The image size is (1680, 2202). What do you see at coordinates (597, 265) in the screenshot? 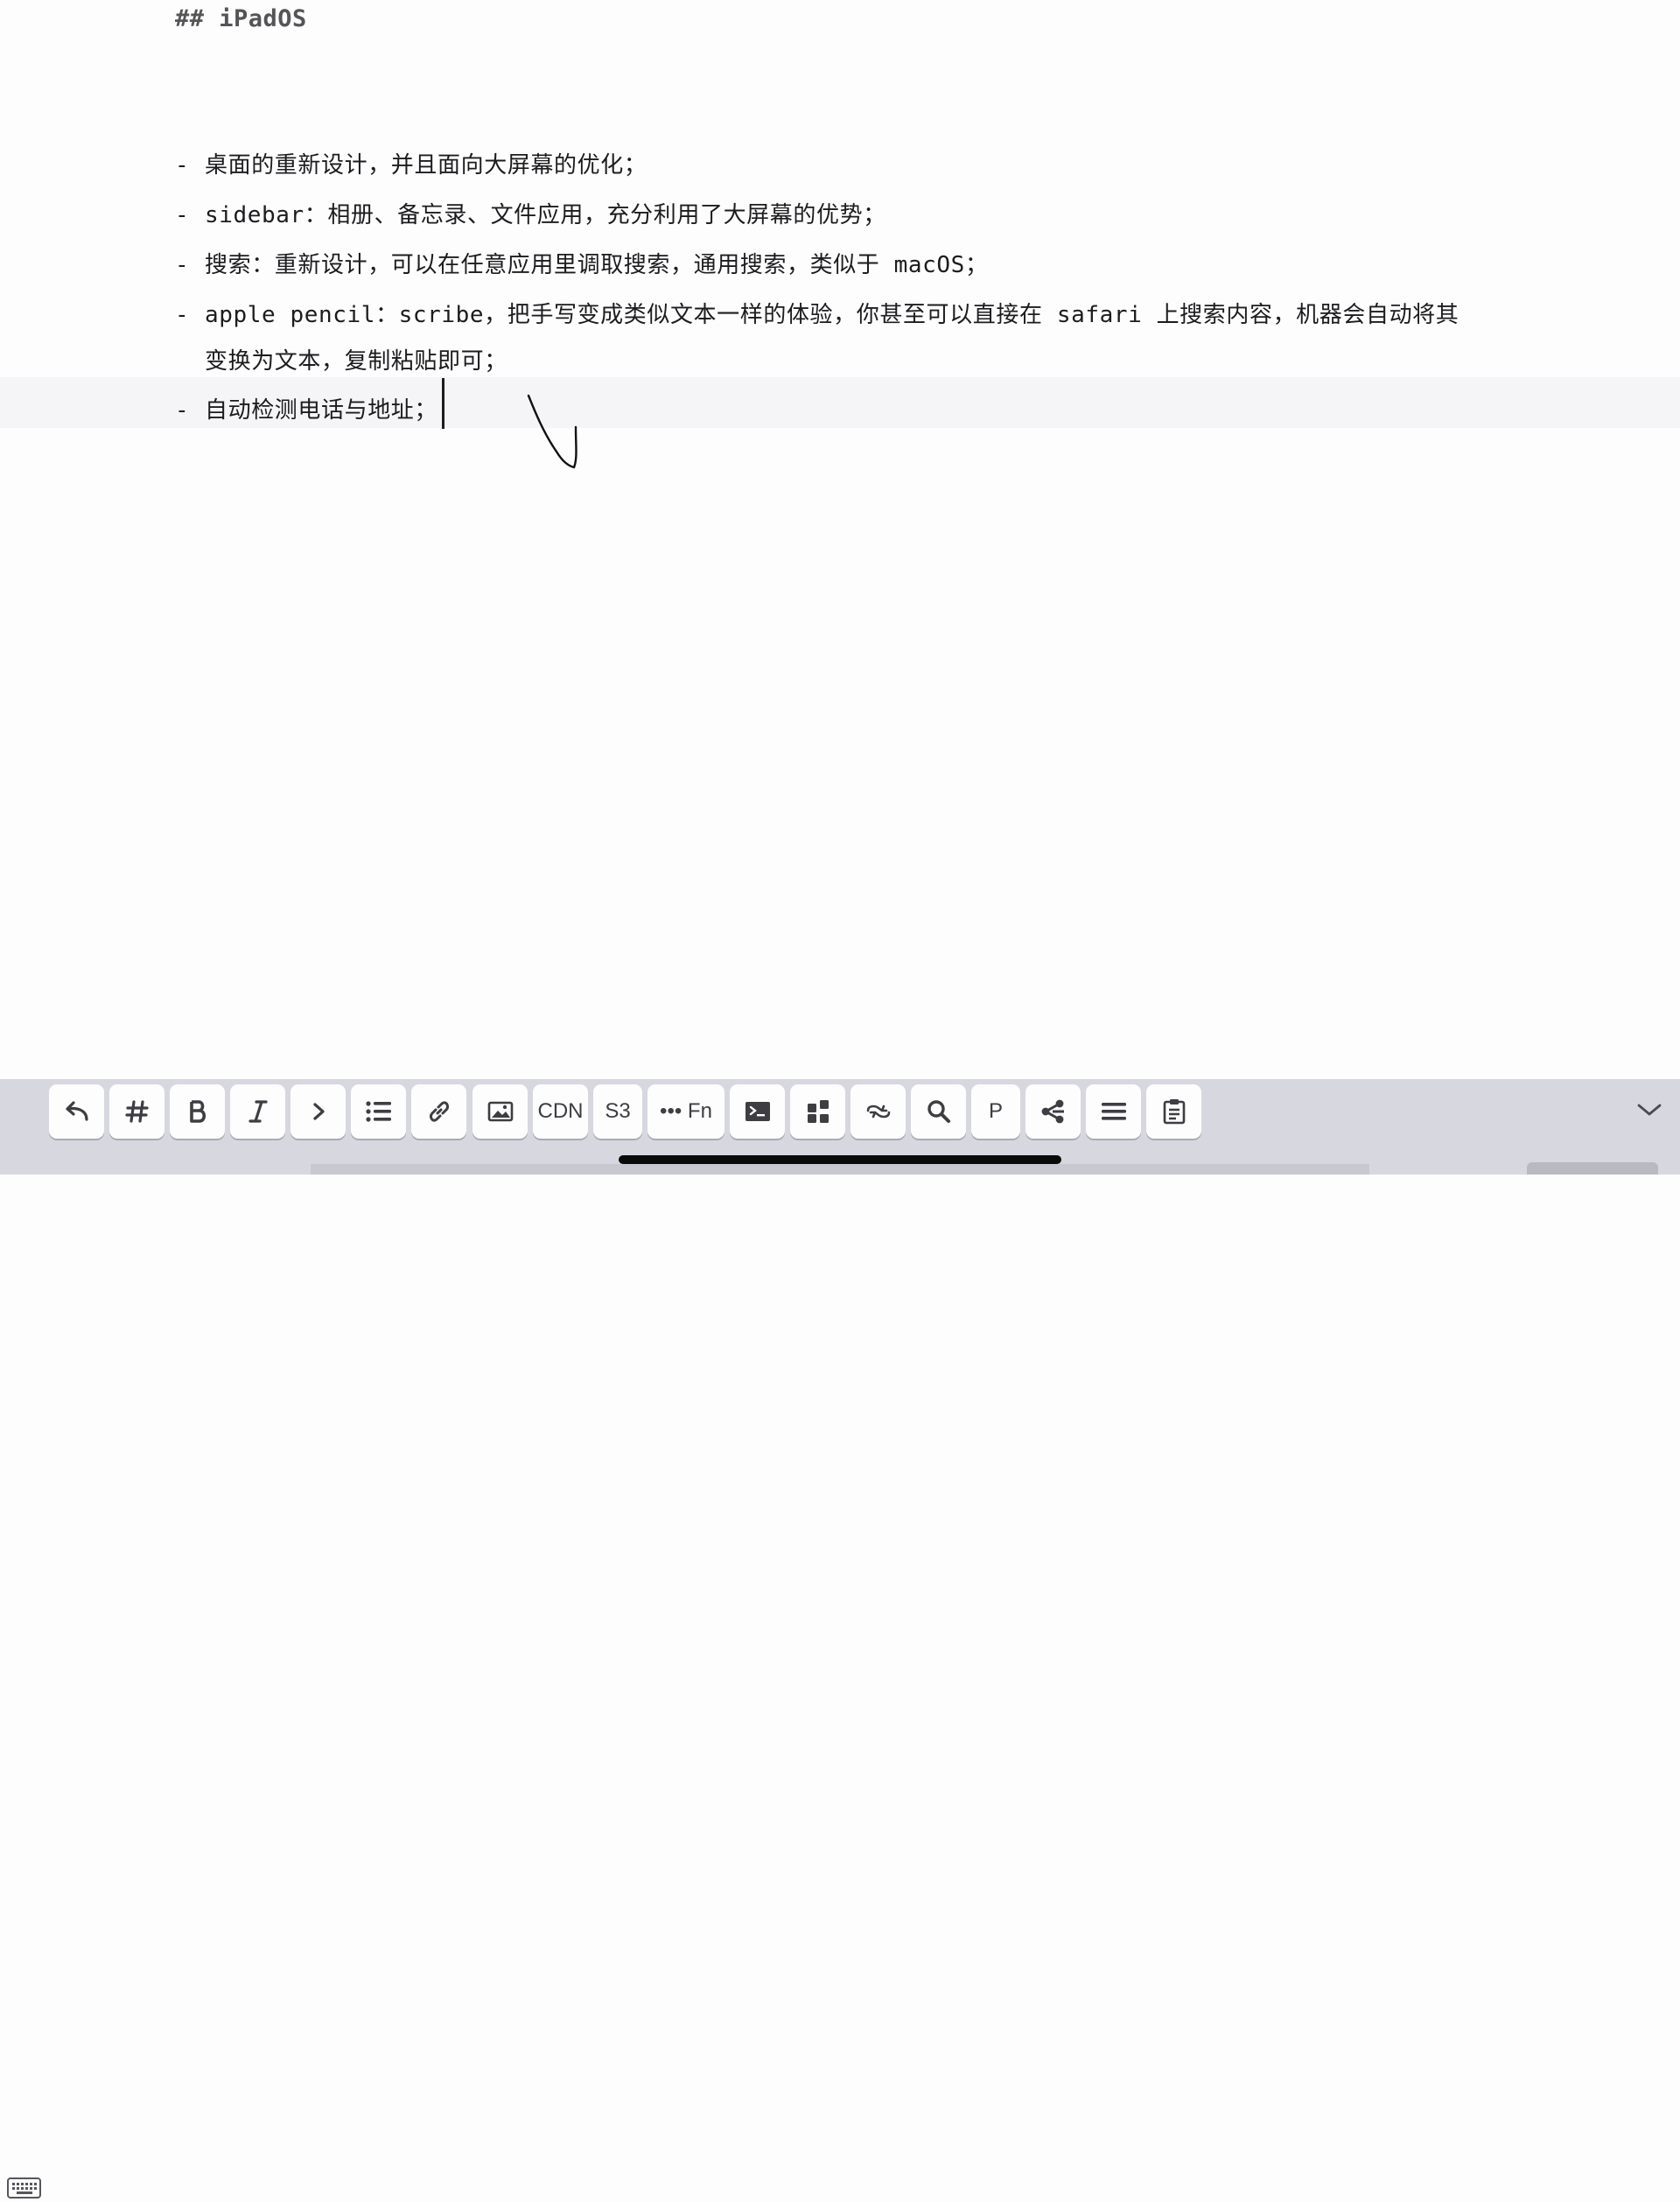
I see `list-item-text: 搜索：重新设计，可以在任意应用里调取搜索，通用搜索，类似于 macOS；` at bounding box center [597, 265].